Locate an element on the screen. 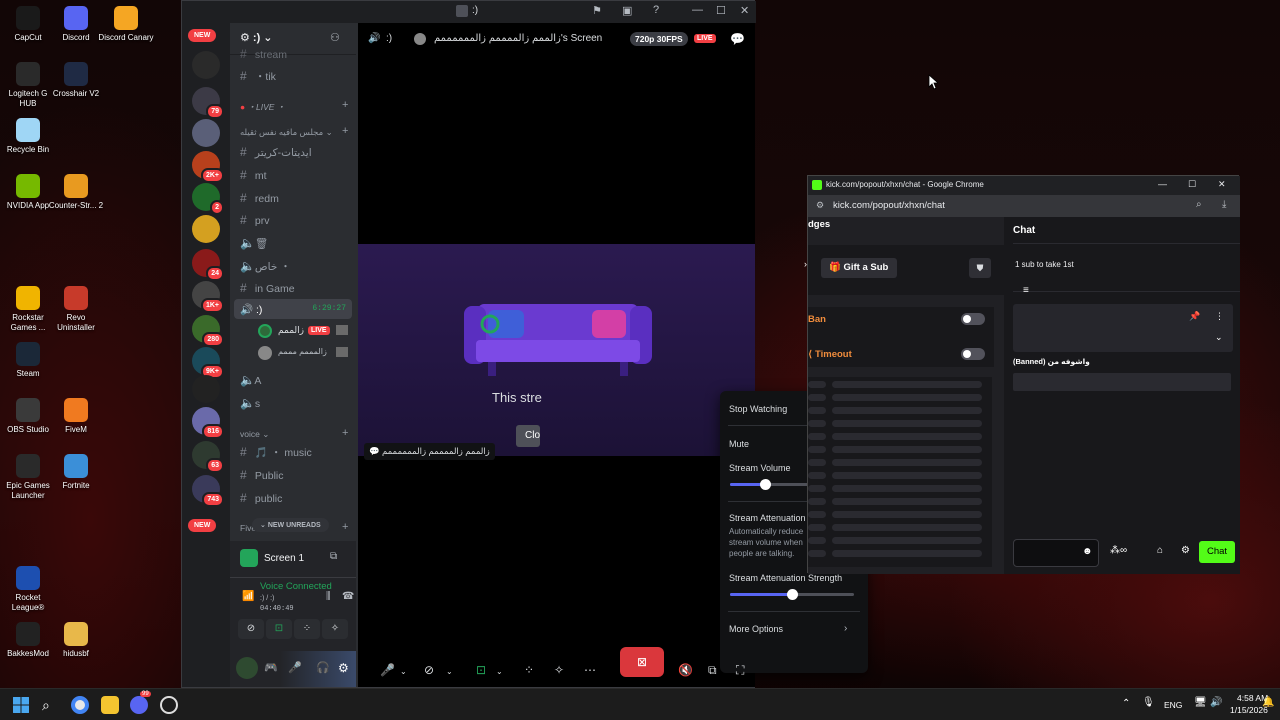  headphones-icon: 🎧 is located at coordinates (323, 667).